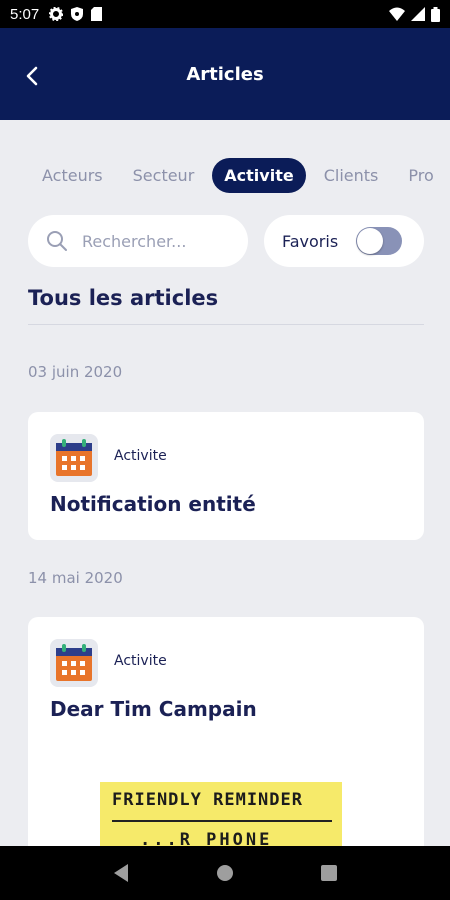  What do you see at coordinates (397, 14) in the screenshot?
I see `wifi-icon` at bounding box center [397, 14].